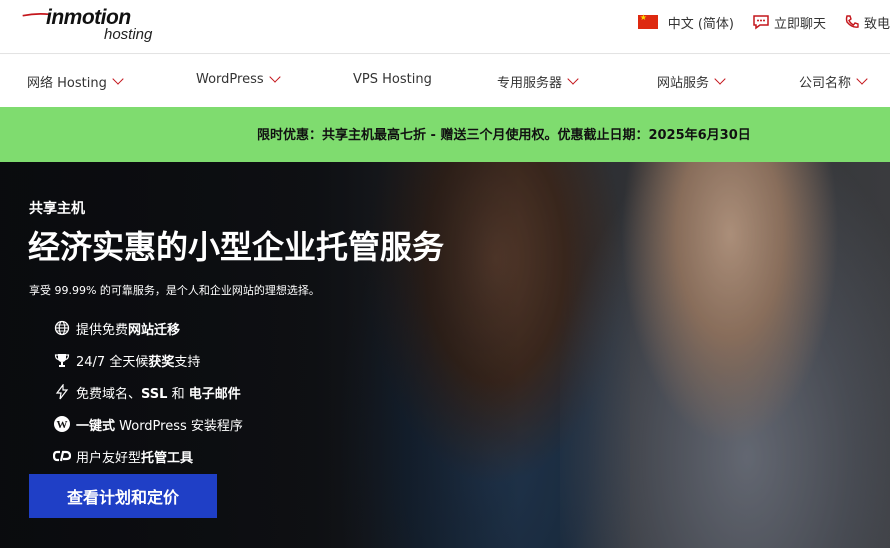 This screenshot has width=890, height=548. I want to click on nav-item-vps-hosting: VPS Hosting, so click(392, 79).